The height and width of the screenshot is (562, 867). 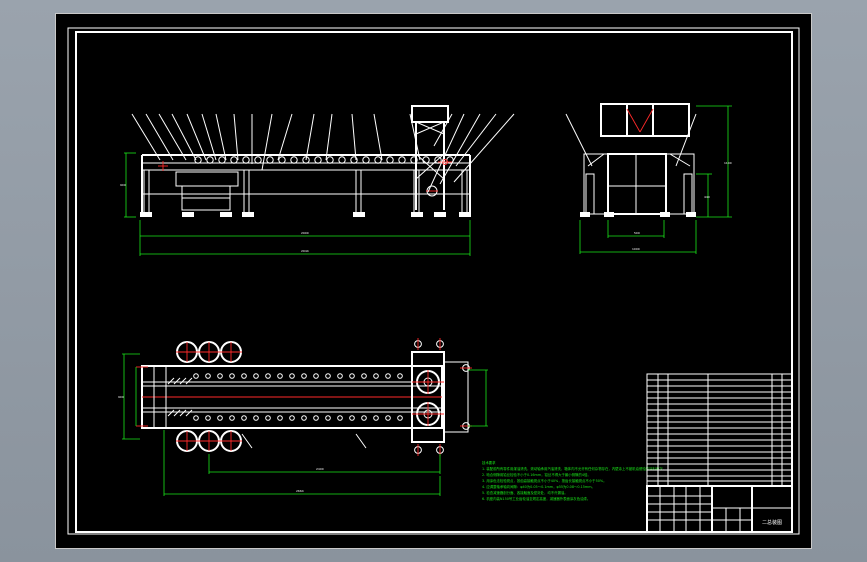 I want to click on parts-list, so click(x=719, y=430).